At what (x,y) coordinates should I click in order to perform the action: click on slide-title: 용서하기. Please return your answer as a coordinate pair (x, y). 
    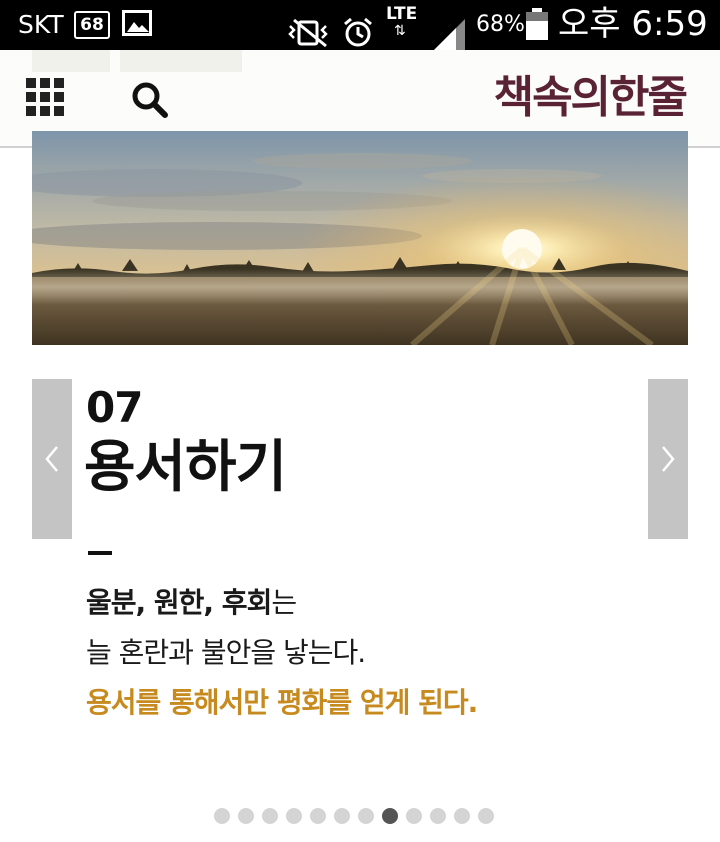
    Looking at the image, I should click on (185, 467).